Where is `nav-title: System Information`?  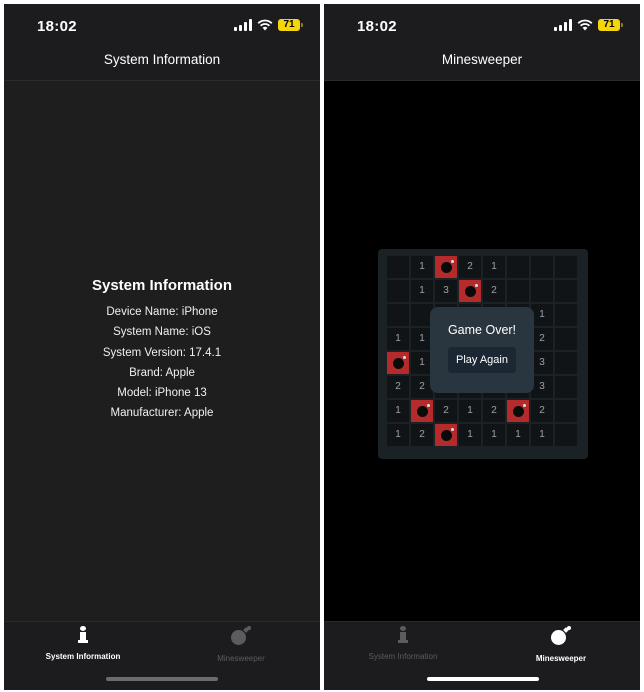 nav-title: System Information is located at coordinates (162, 59).